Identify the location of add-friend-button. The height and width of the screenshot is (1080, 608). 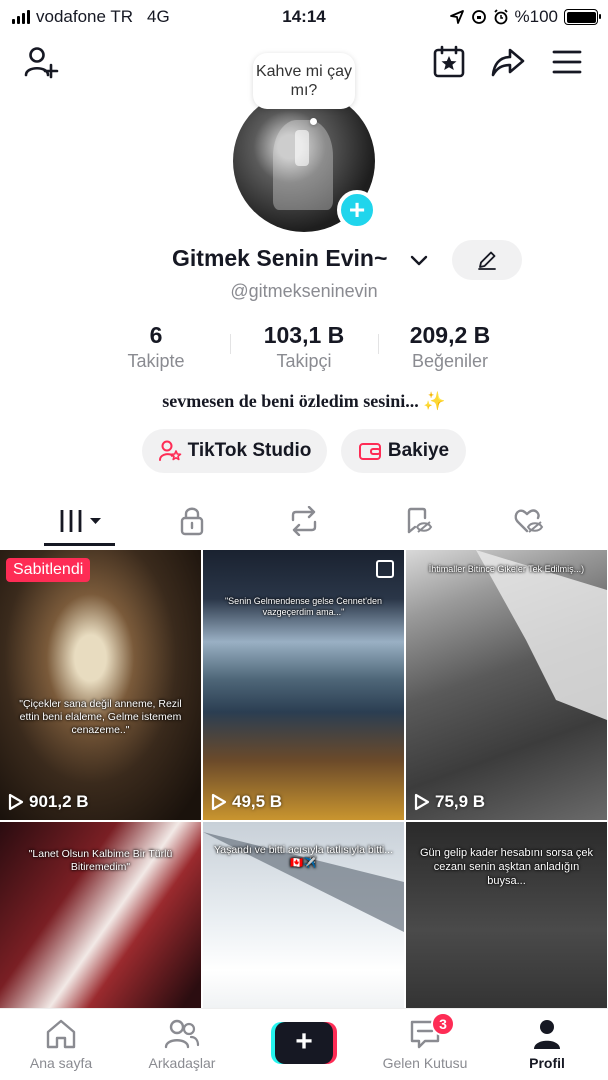
(41, 62).